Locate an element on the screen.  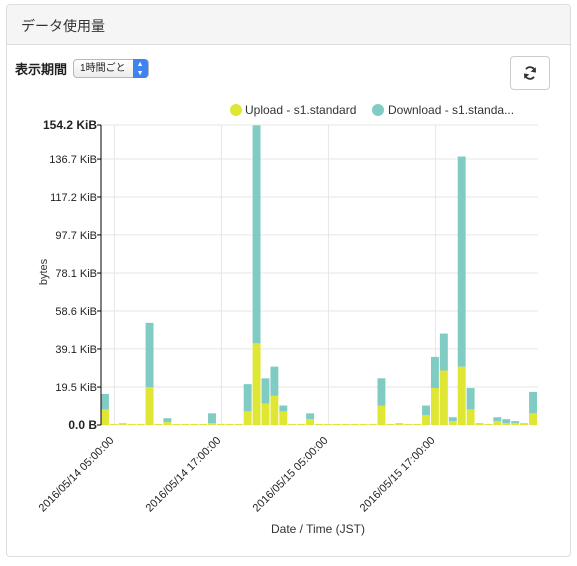
period-label: 表示期間 is located at coordinates (41, 69).